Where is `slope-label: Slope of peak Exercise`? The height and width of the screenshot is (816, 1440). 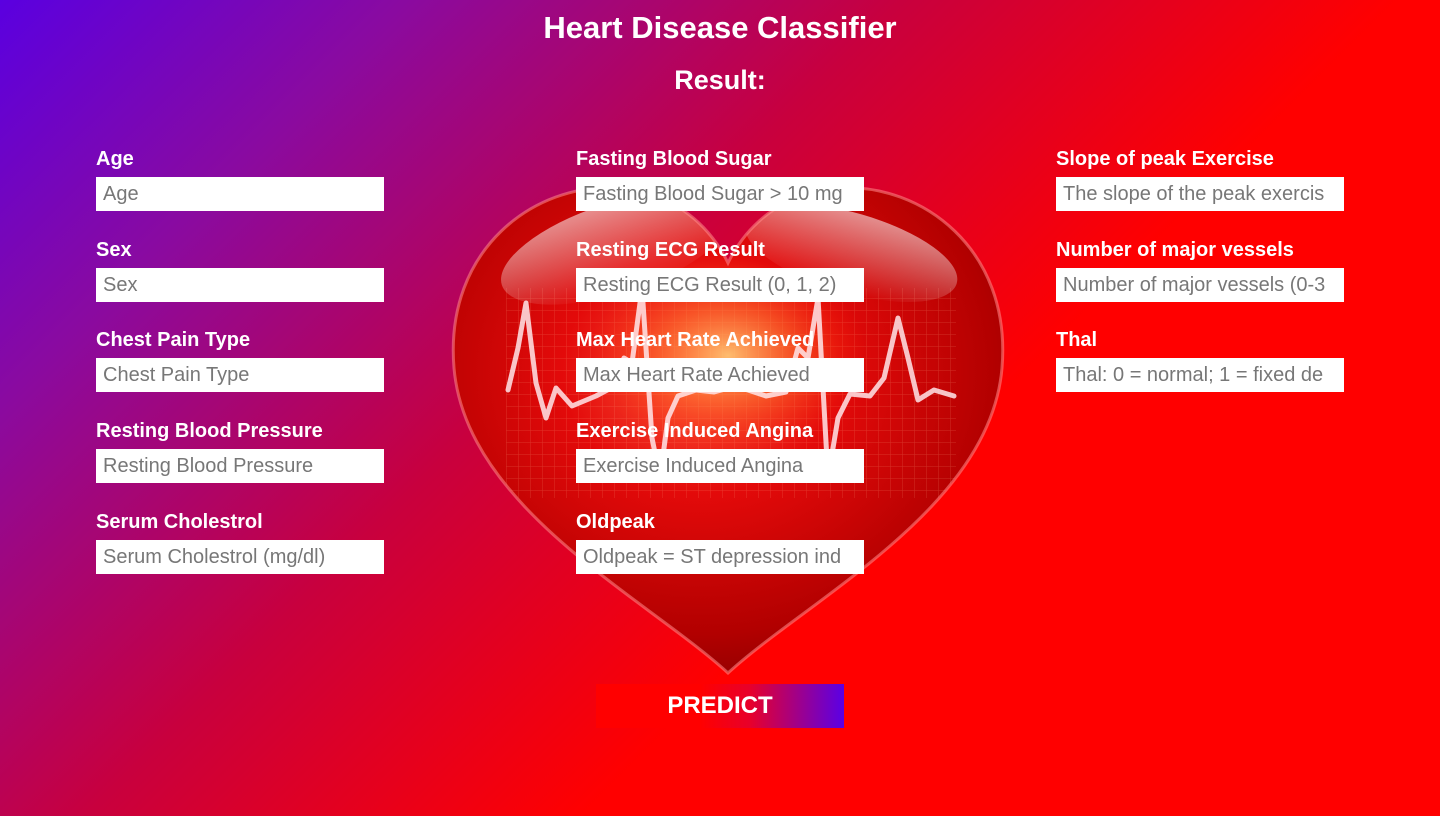
slope-label: Slope of peak Exercise is located at coordinates (1165, 159).